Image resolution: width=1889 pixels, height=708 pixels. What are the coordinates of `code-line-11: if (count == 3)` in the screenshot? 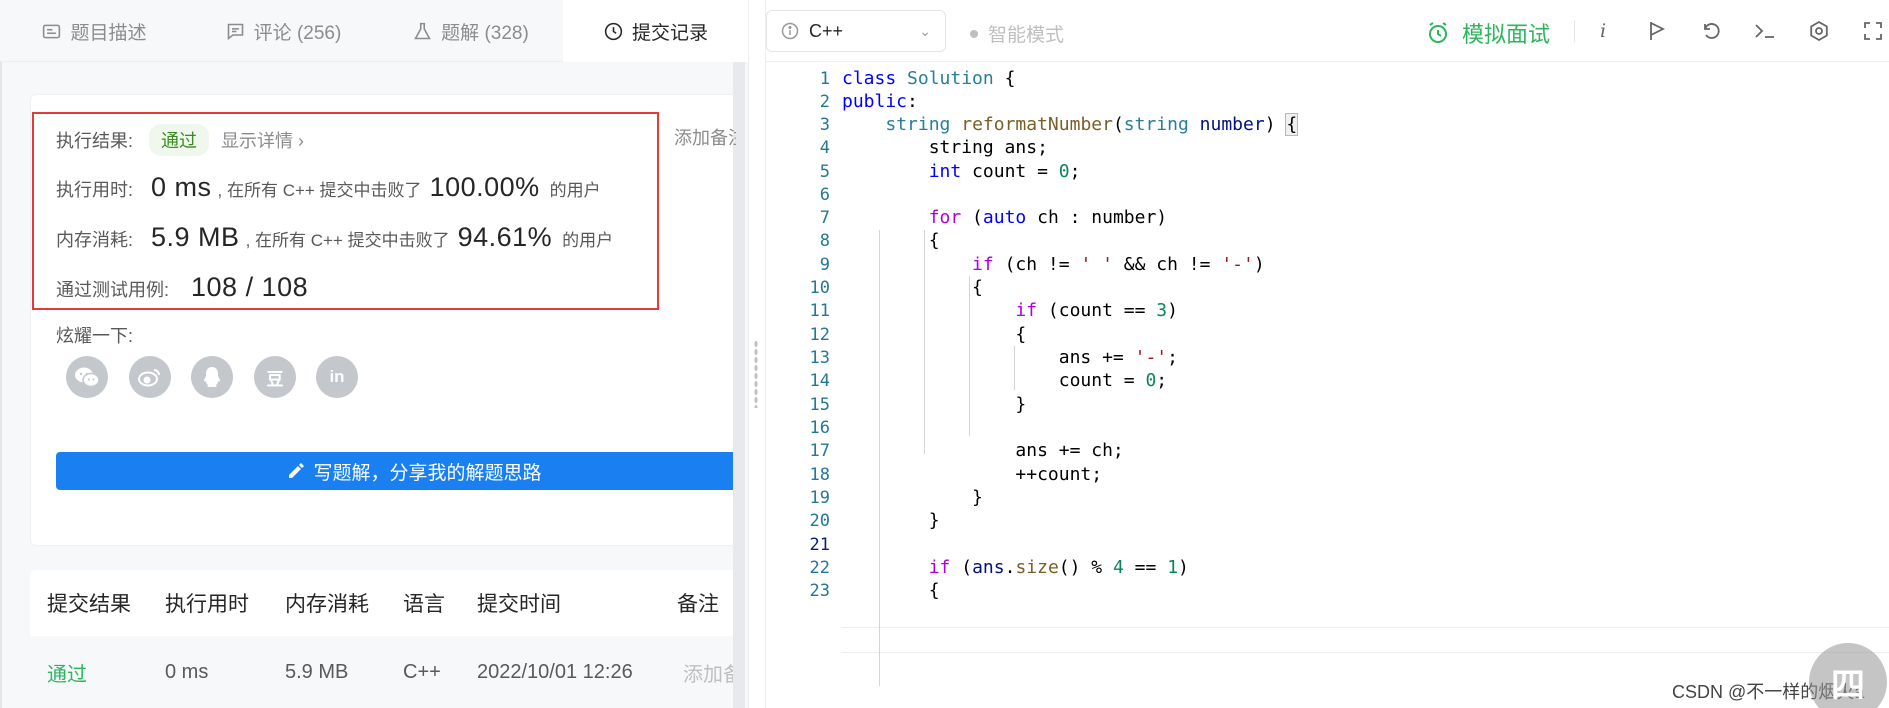 It's located at (1096, 310).